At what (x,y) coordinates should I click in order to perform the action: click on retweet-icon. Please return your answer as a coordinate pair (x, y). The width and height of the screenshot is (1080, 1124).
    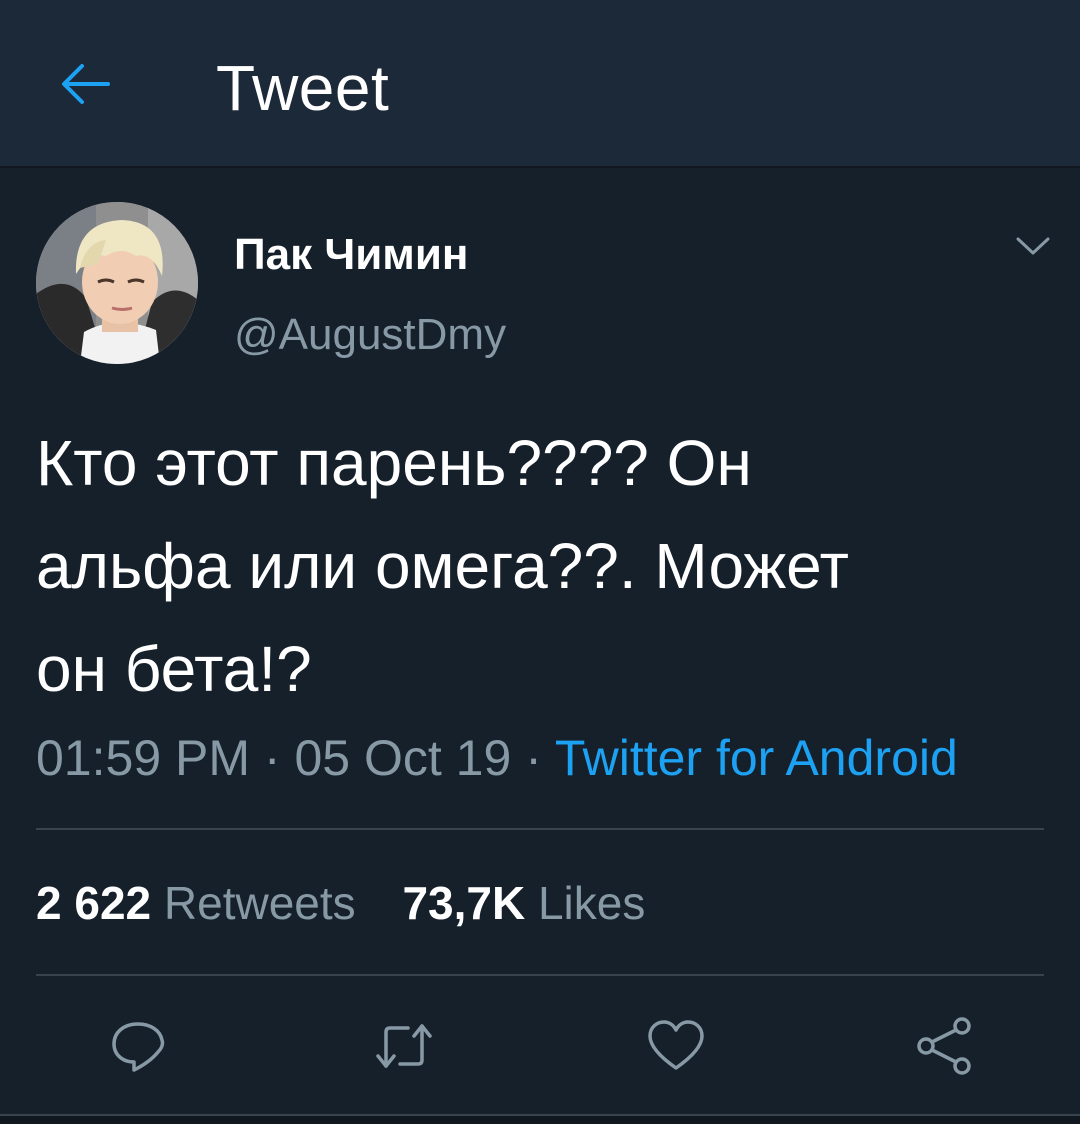
    Looking at the image, I should click on (404, 1046).